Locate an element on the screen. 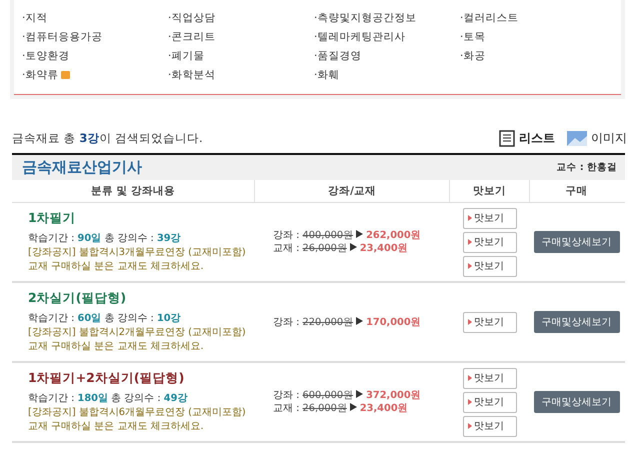 The width and height of the screenshot is (635, 459). arrow-icon is located at coordinates (360, 320).